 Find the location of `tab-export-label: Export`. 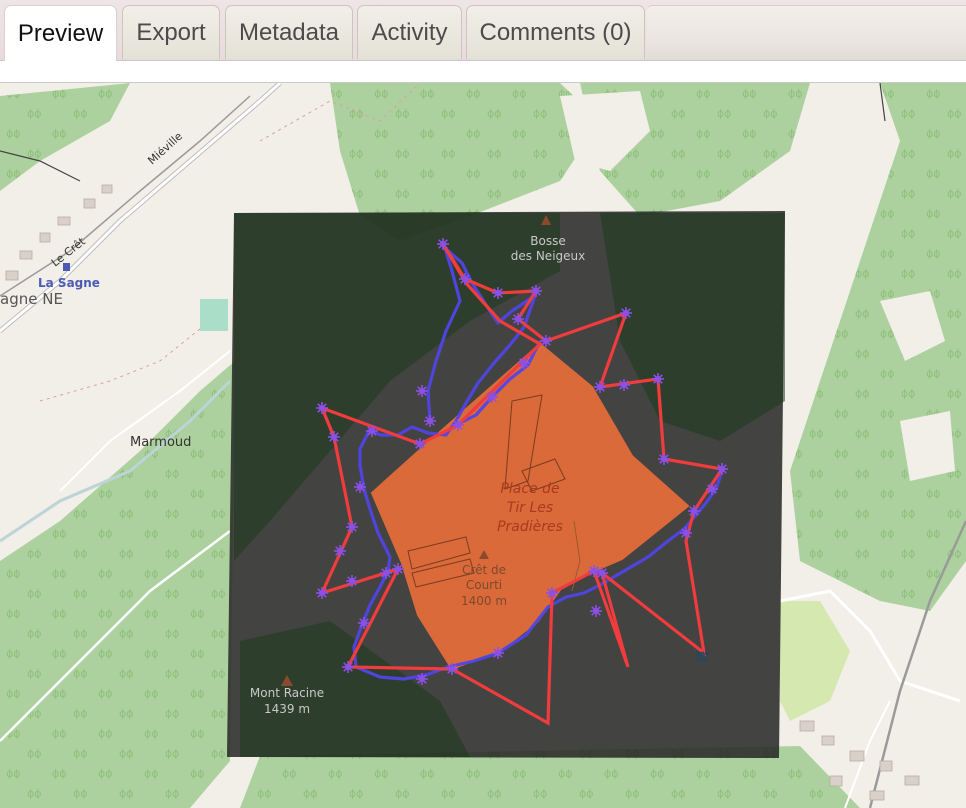

tab-export-label: Export is located at coordinates (171, 32).